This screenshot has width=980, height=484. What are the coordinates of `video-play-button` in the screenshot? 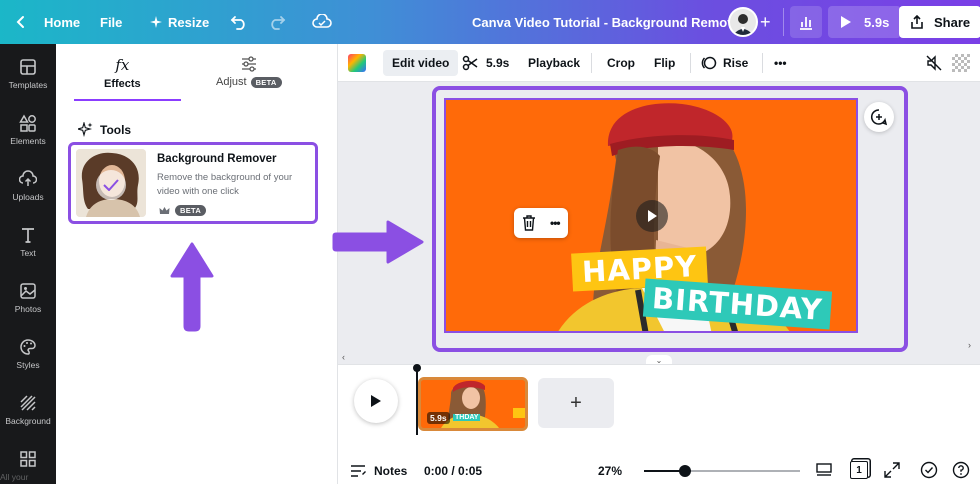 It's located at (652, 216).